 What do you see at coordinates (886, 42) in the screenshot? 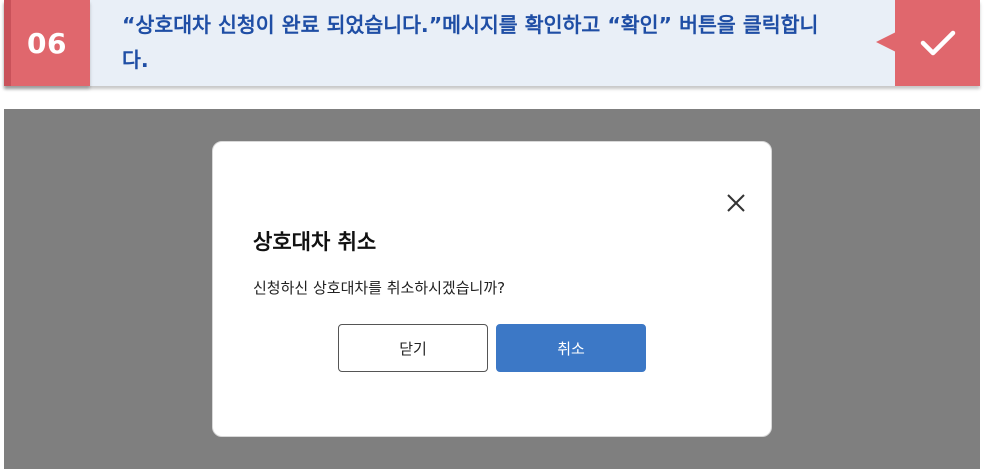
I see `check-notch` at bounding box center [886, 42].